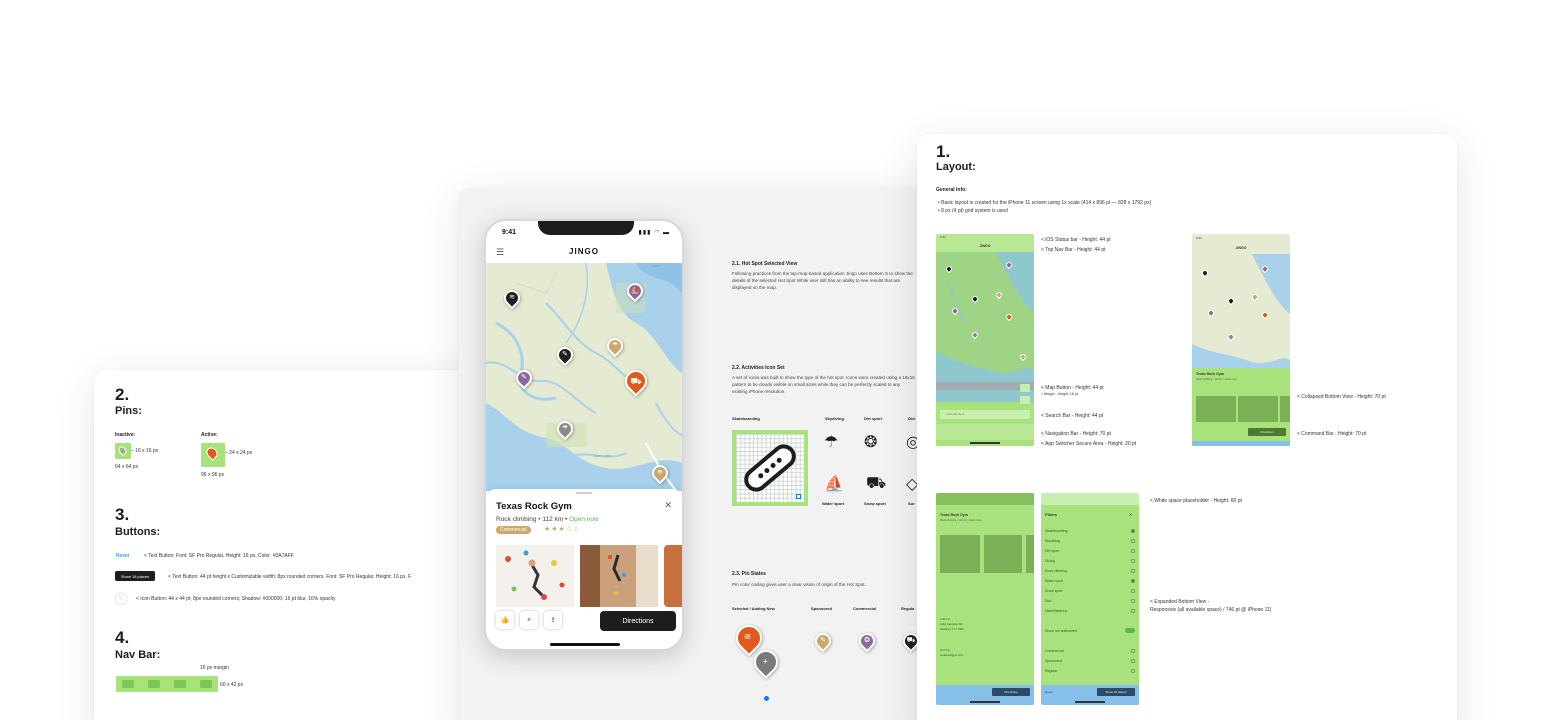 This screenshot has width=1552, height=720. I want to click on commercial-badge: Commercial, so click(513, 530).